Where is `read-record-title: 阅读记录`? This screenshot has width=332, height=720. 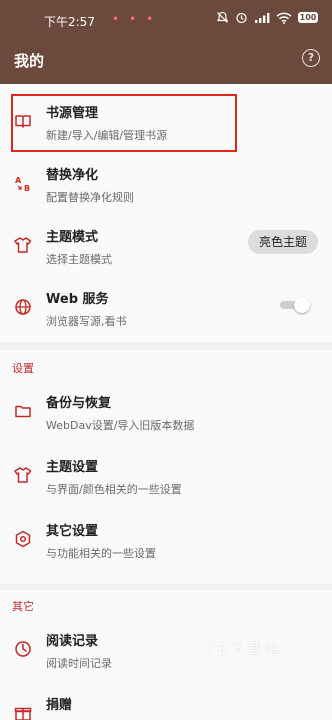
read-record-title: 阅读记录 is located at coordinates (72, 641).